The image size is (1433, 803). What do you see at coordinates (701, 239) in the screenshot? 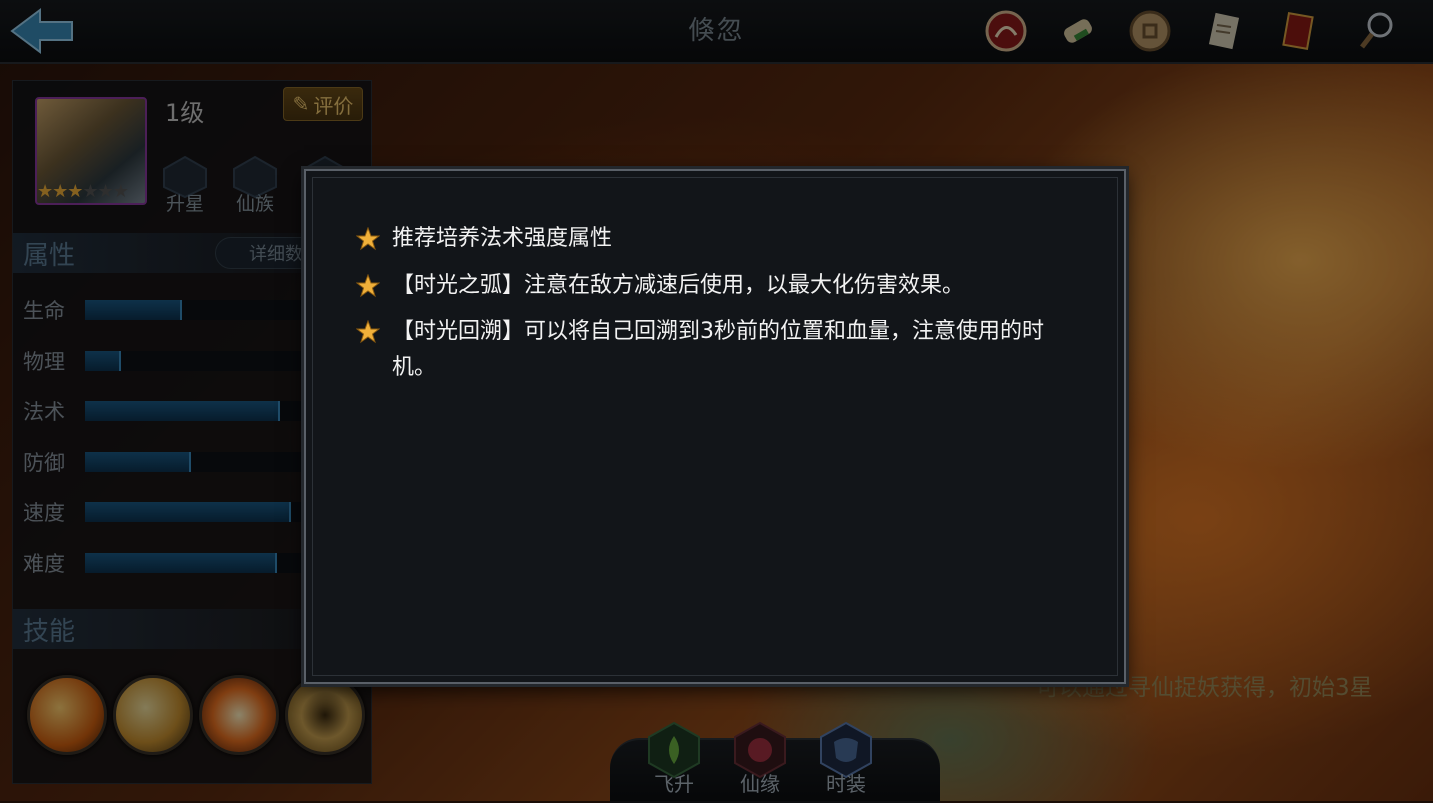
I see `tip-item: 推荐培养法术强度属性` at bounding box center [701, 239].